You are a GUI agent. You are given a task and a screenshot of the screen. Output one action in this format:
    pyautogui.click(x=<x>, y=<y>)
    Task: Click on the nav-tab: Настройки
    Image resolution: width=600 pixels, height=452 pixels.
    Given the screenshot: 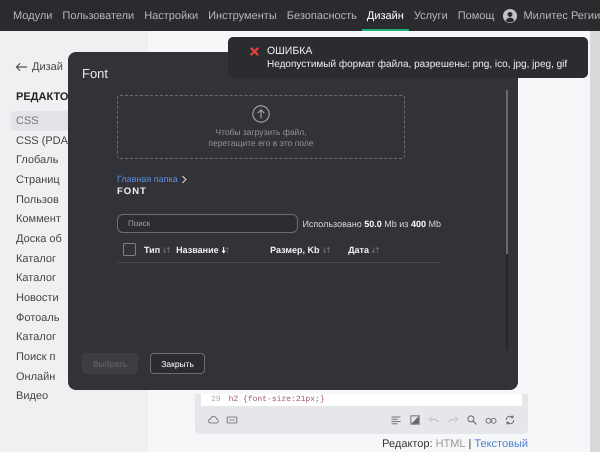 What is the action you would take?
    pyautogui.click(x=171, y=15)
    